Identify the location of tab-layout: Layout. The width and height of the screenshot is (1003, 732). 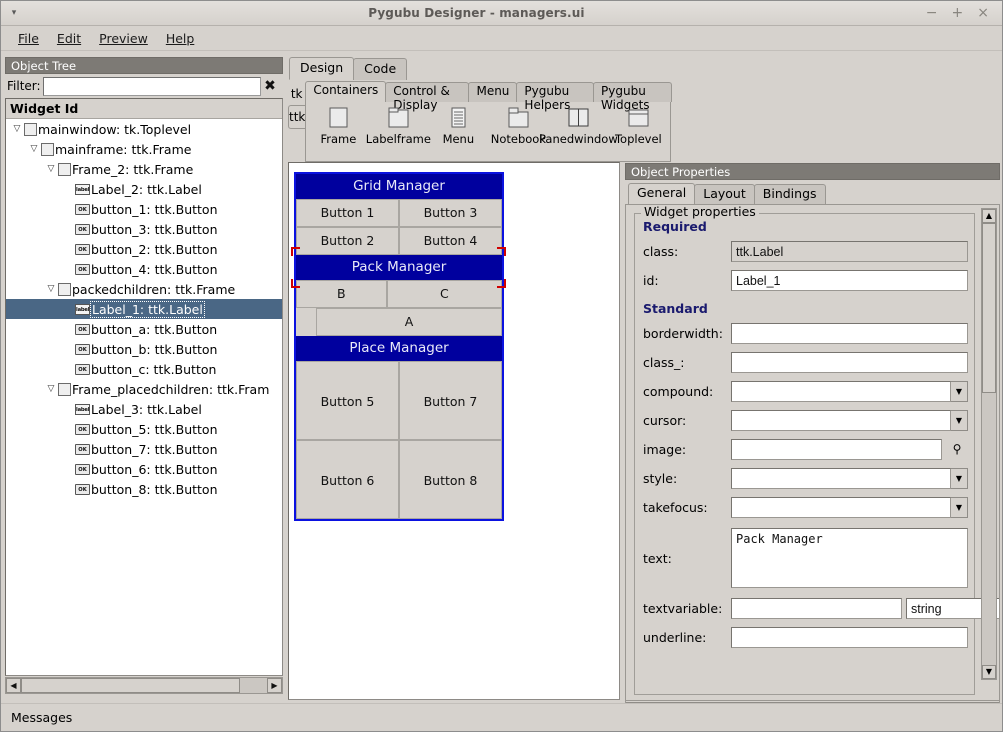
(724, 194).